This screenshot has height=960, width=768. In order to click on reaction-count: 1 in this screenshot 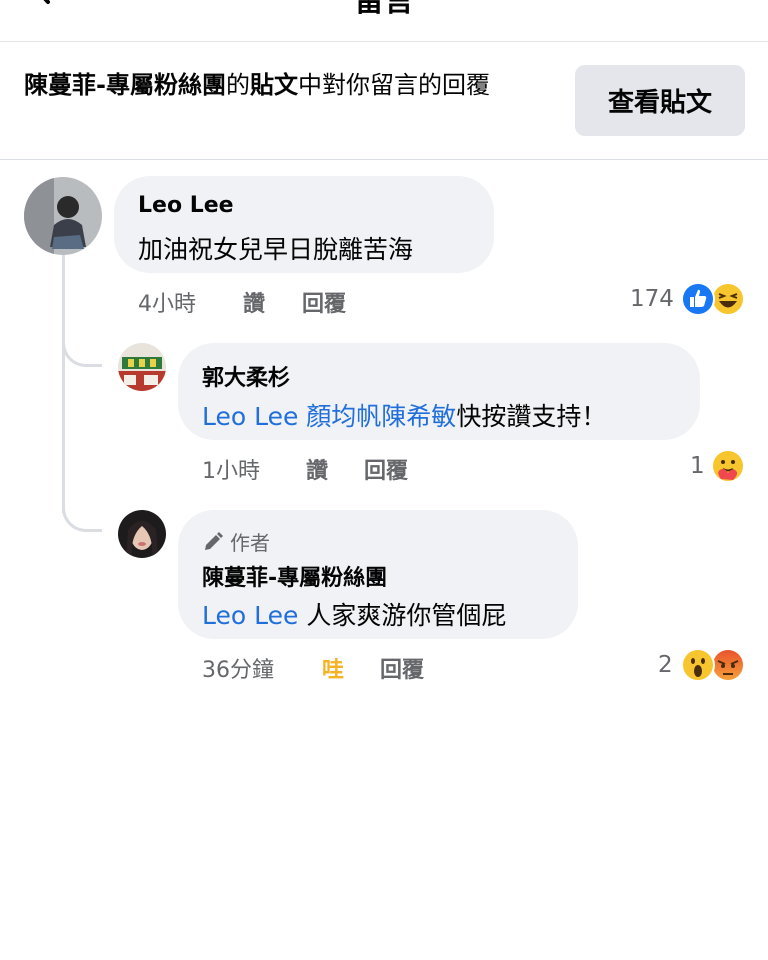, I will do `click(697, 466)`.